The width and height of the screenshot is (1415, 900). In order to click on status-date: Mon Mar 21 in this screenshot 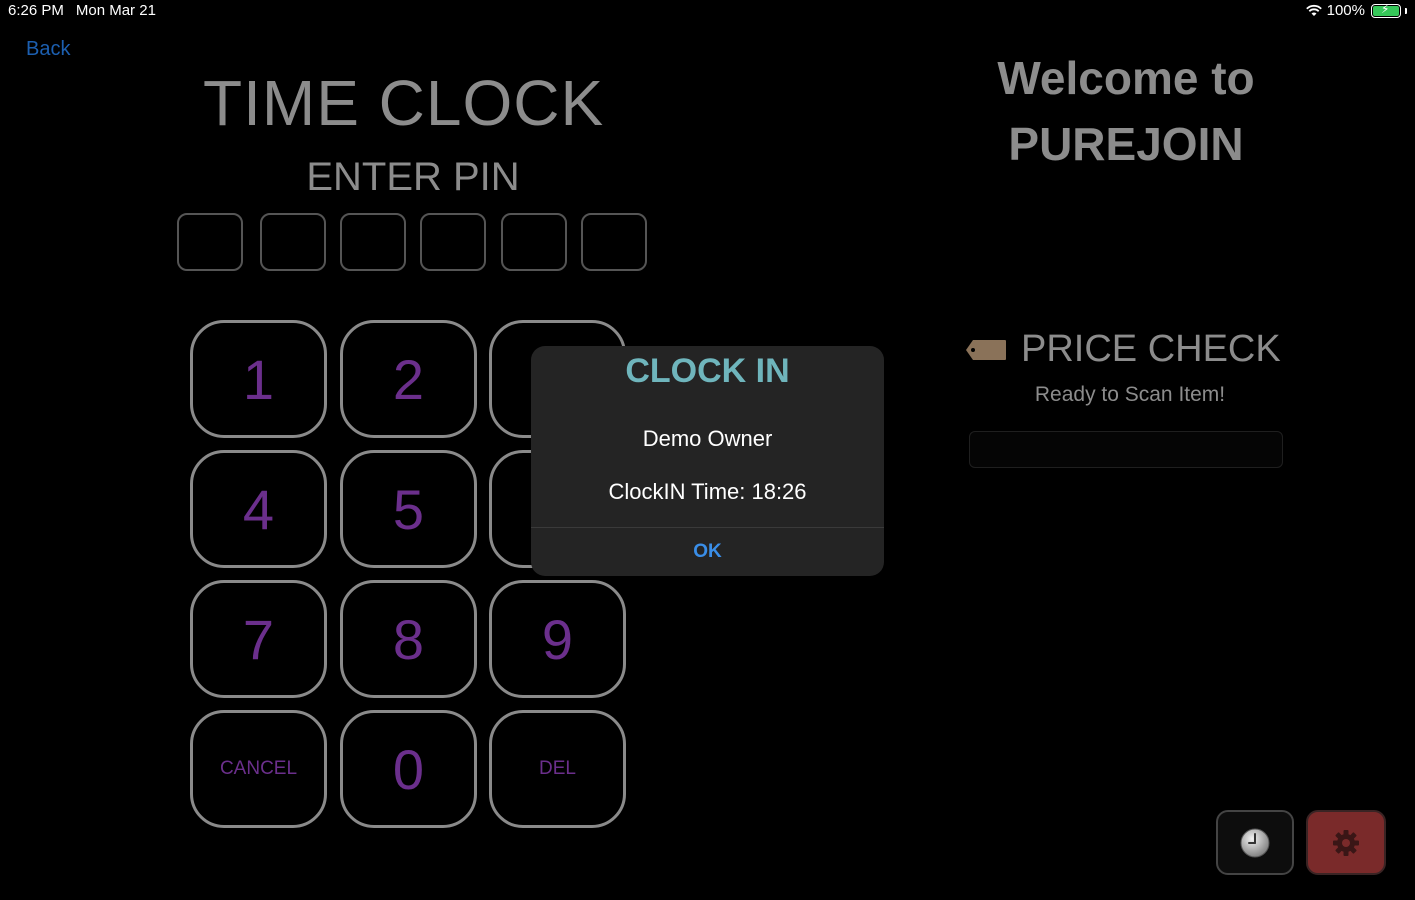, I will do `click(115, 10)`.